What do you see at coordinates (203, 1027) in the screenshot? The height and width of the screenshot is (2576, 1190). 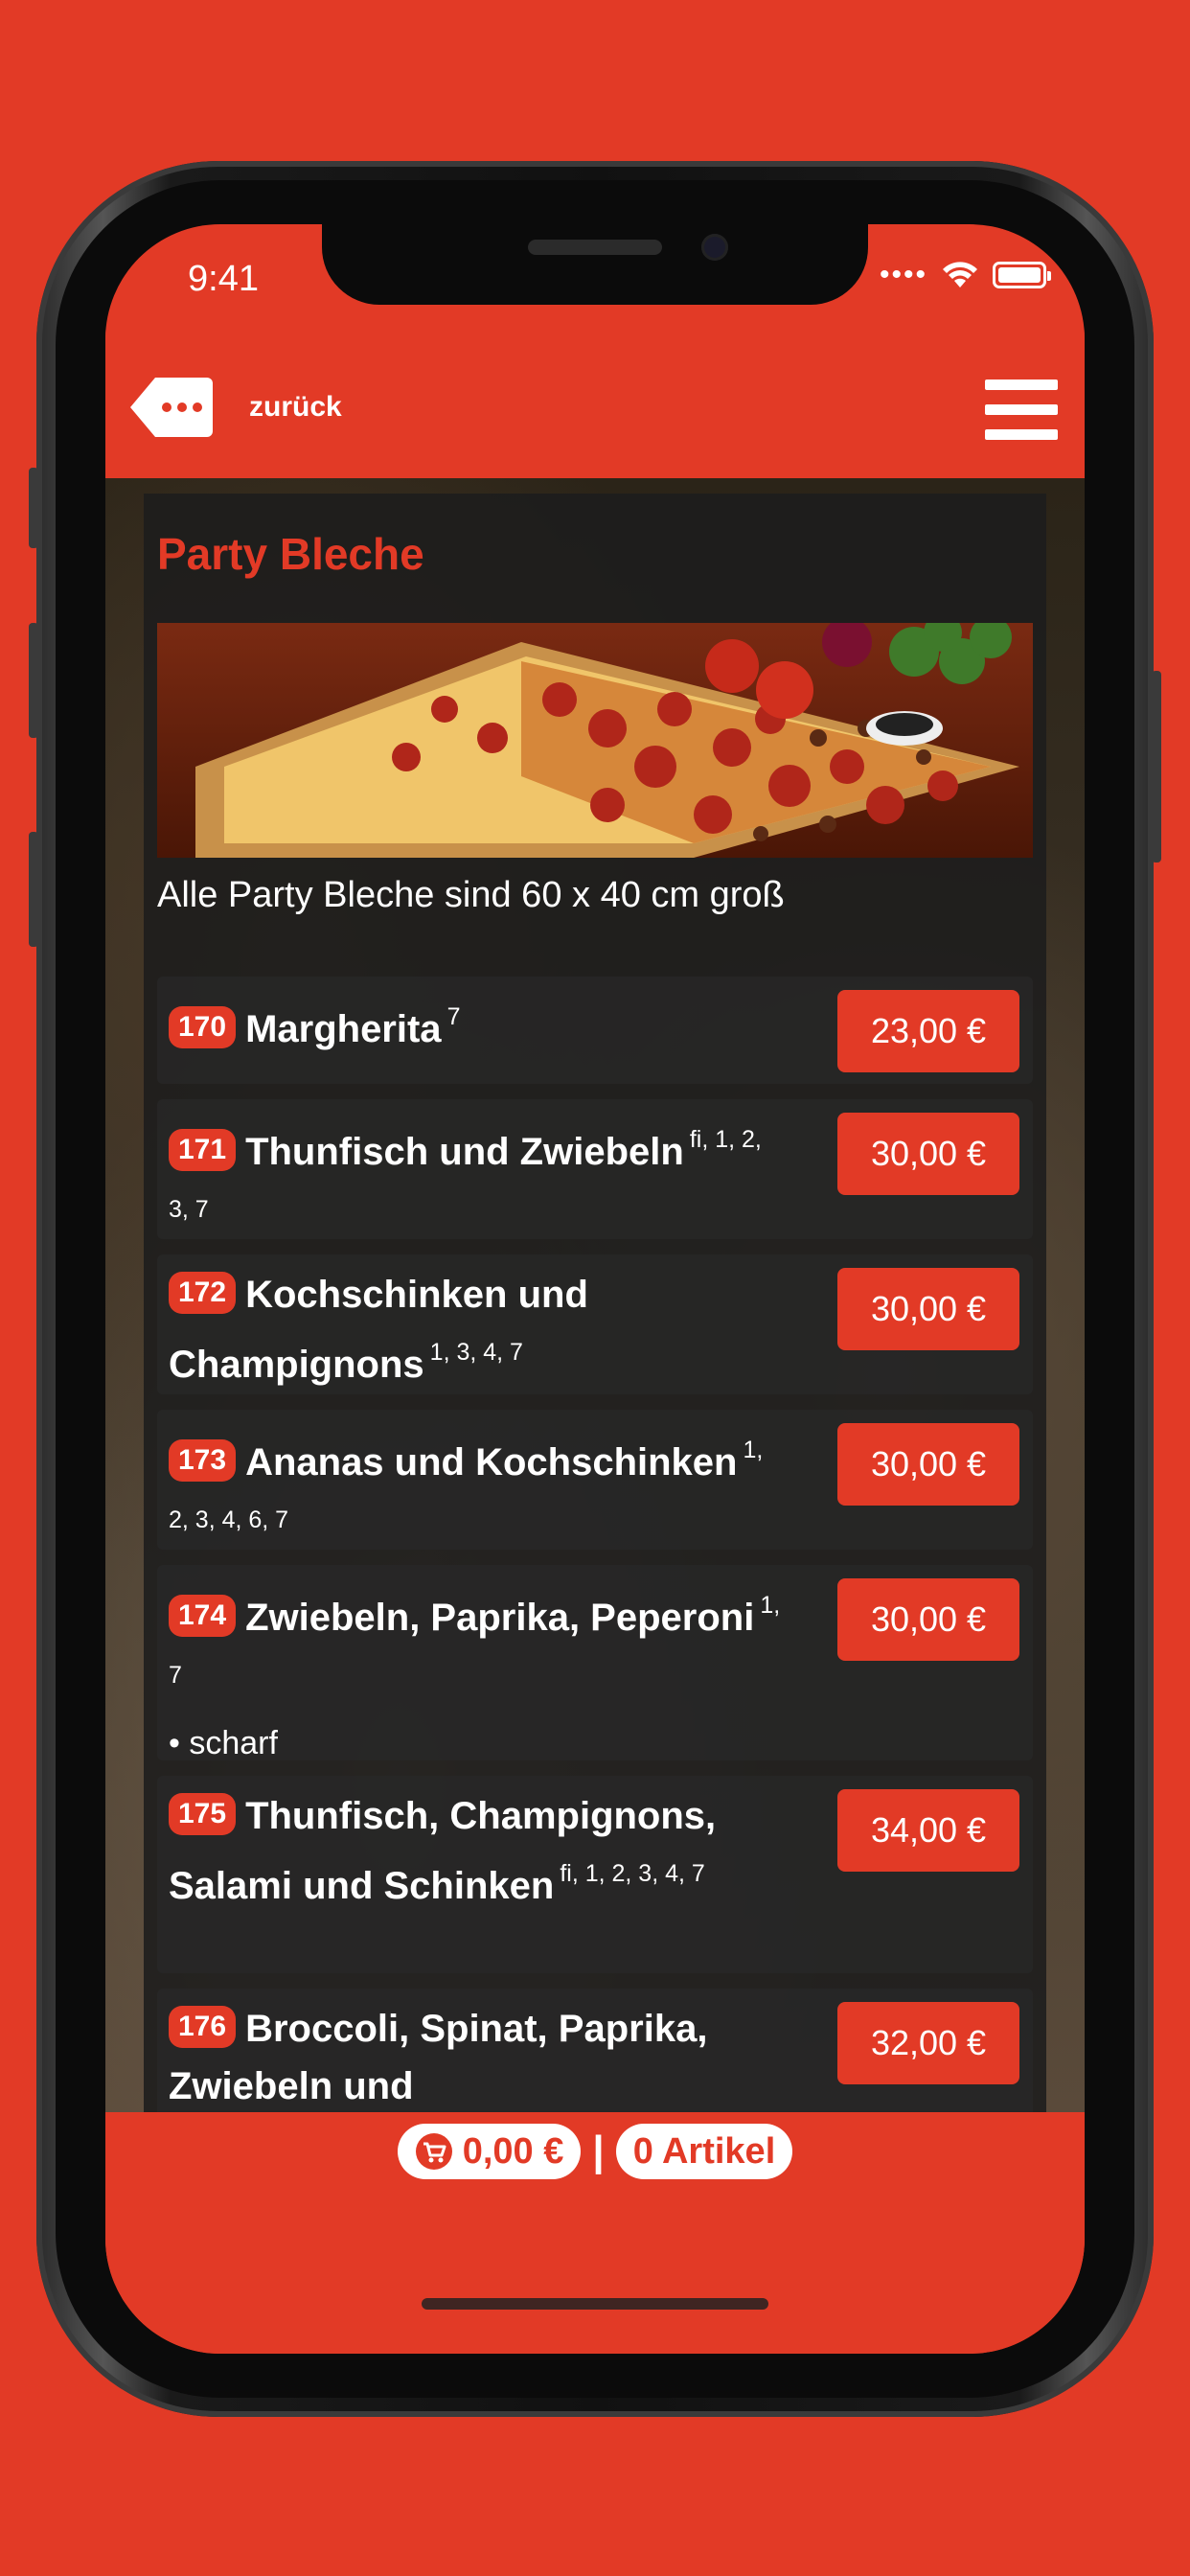 I see `item-number-badge: 170` at bounding box center [203, 1027].